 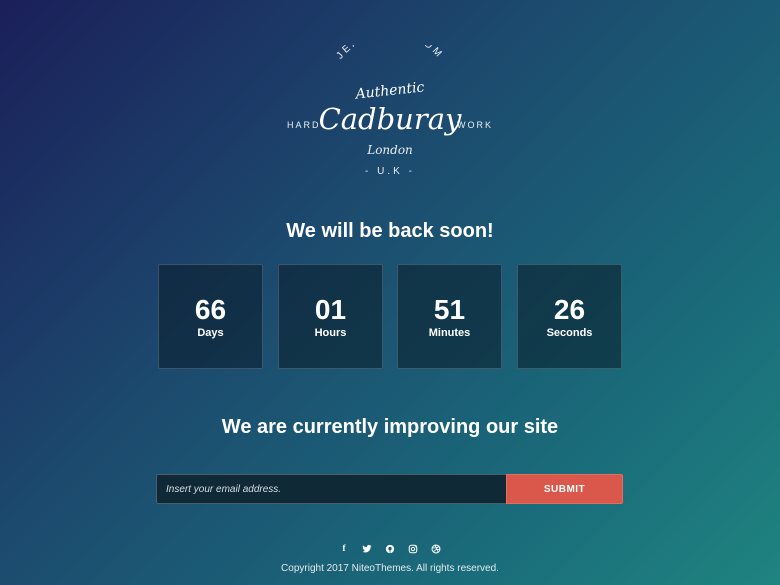 I want to click on logo-tagline: Authentic, so click(x=389, y=90).